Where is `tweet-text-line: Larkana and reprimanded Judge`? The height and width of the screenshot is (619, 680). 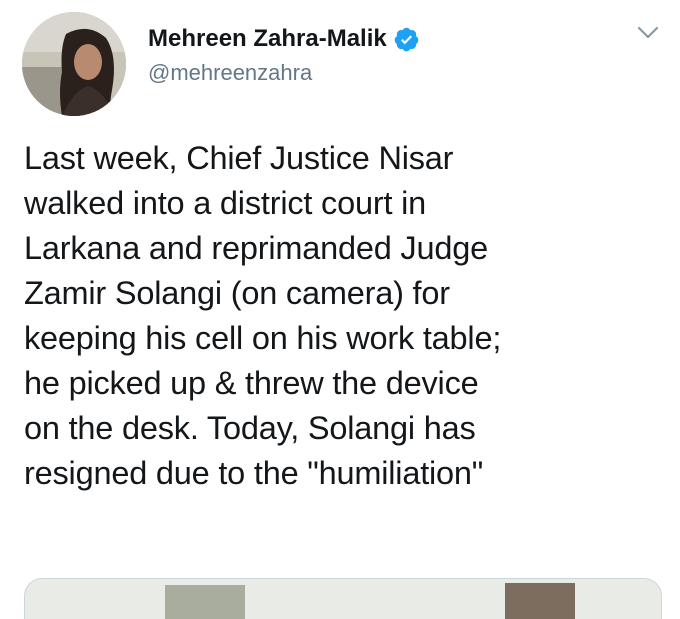 tweet-text-line: Larkana and reprimanded Judge is located at coordinates (256, 248).